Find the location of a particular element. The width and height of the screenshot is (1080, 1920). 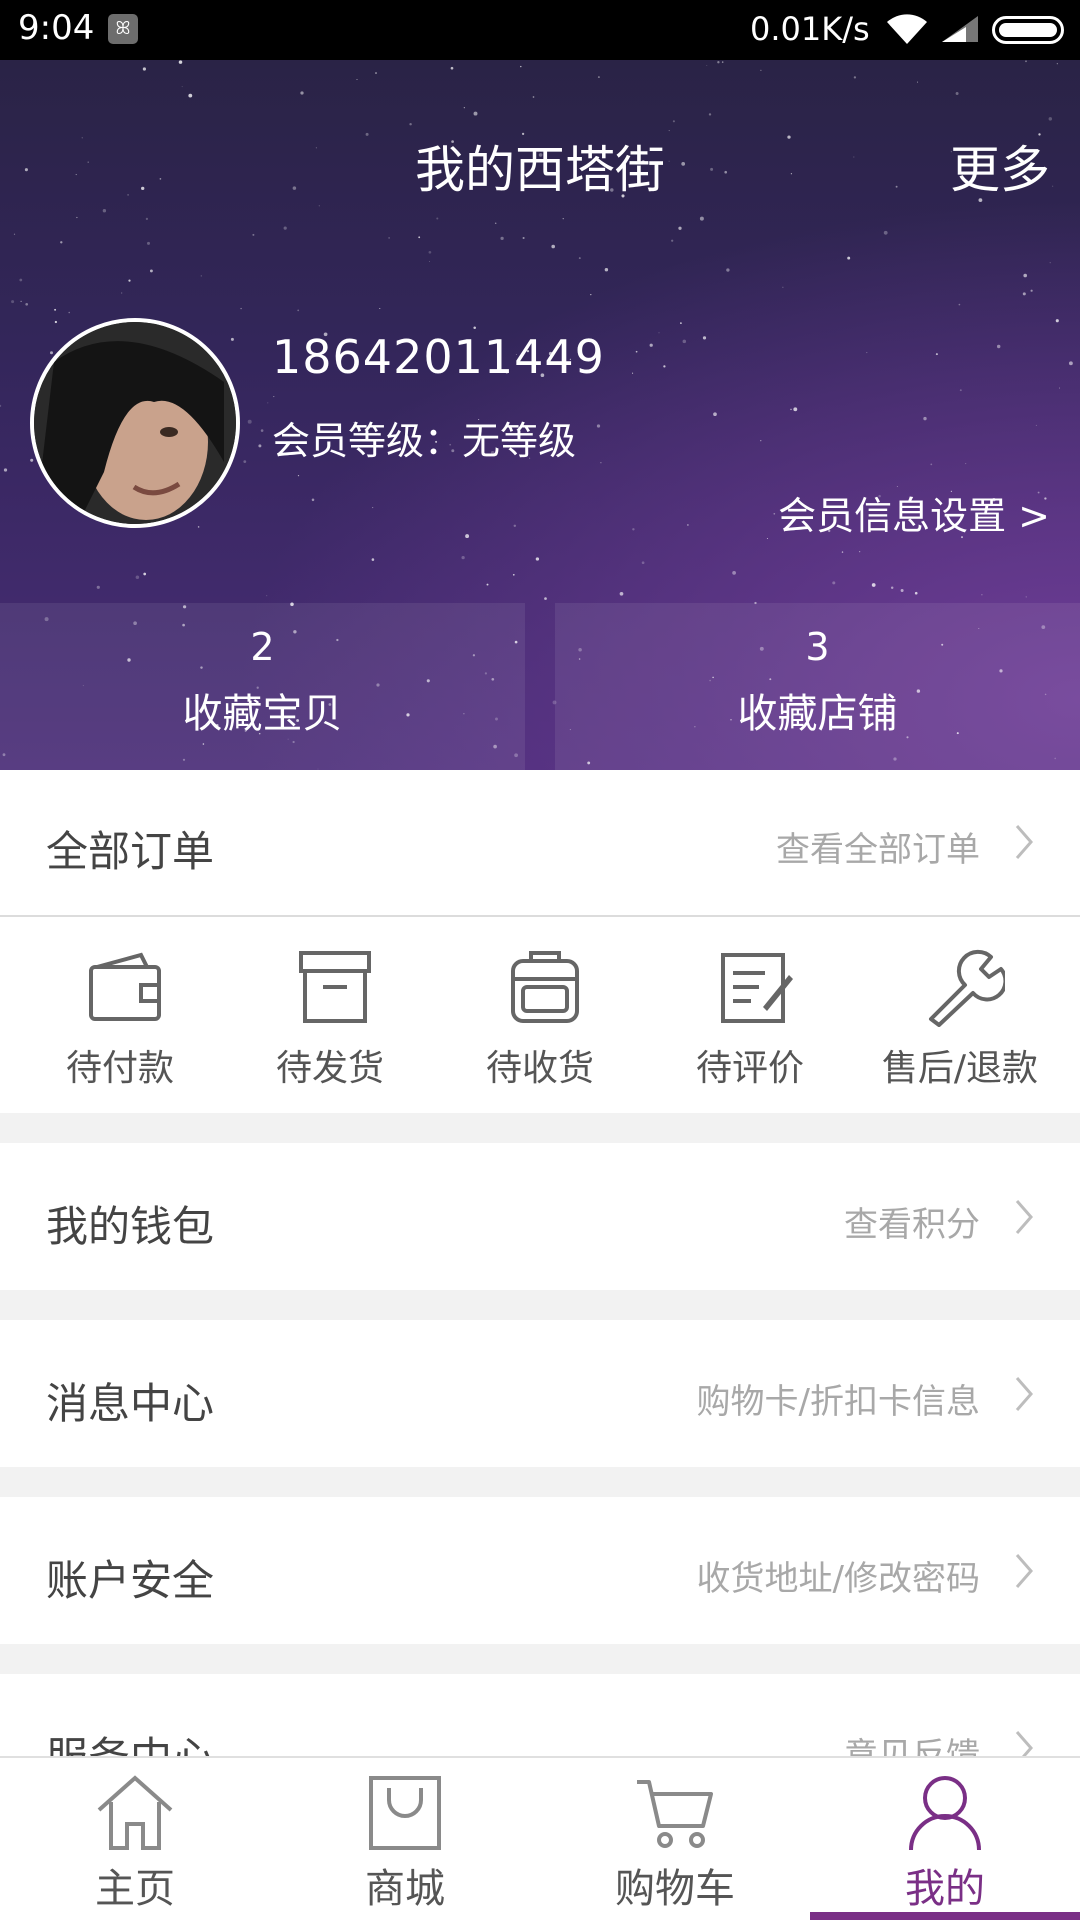

order-pending-shipment-label: 待发货 is located at coordinates (329, 1068).